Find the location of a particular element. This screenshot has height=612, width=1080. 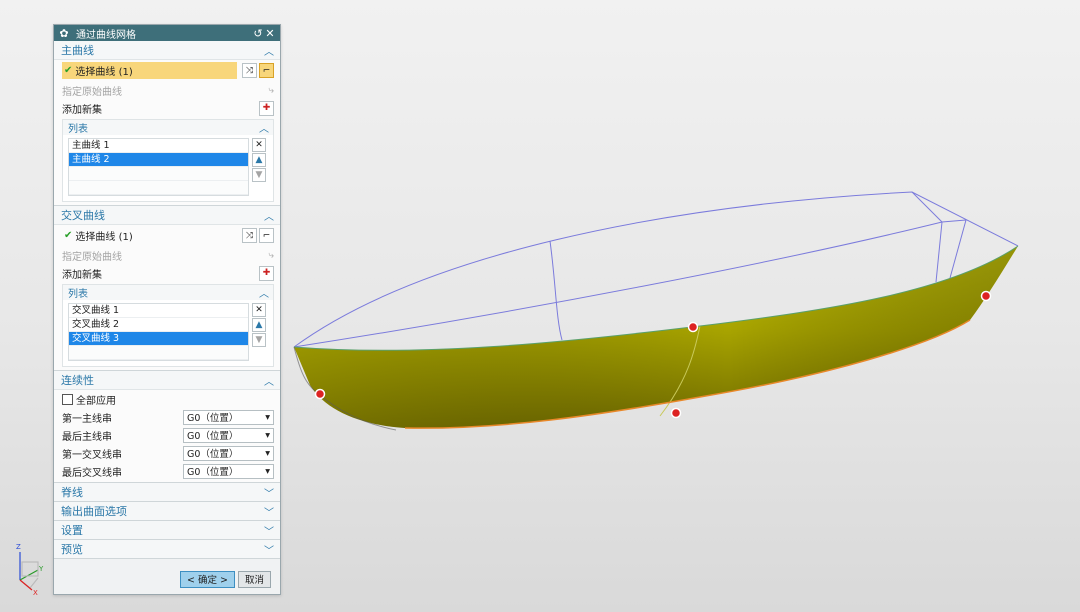

settings-section-header: 设置 ﹀ is located at coordinates (167, 530).